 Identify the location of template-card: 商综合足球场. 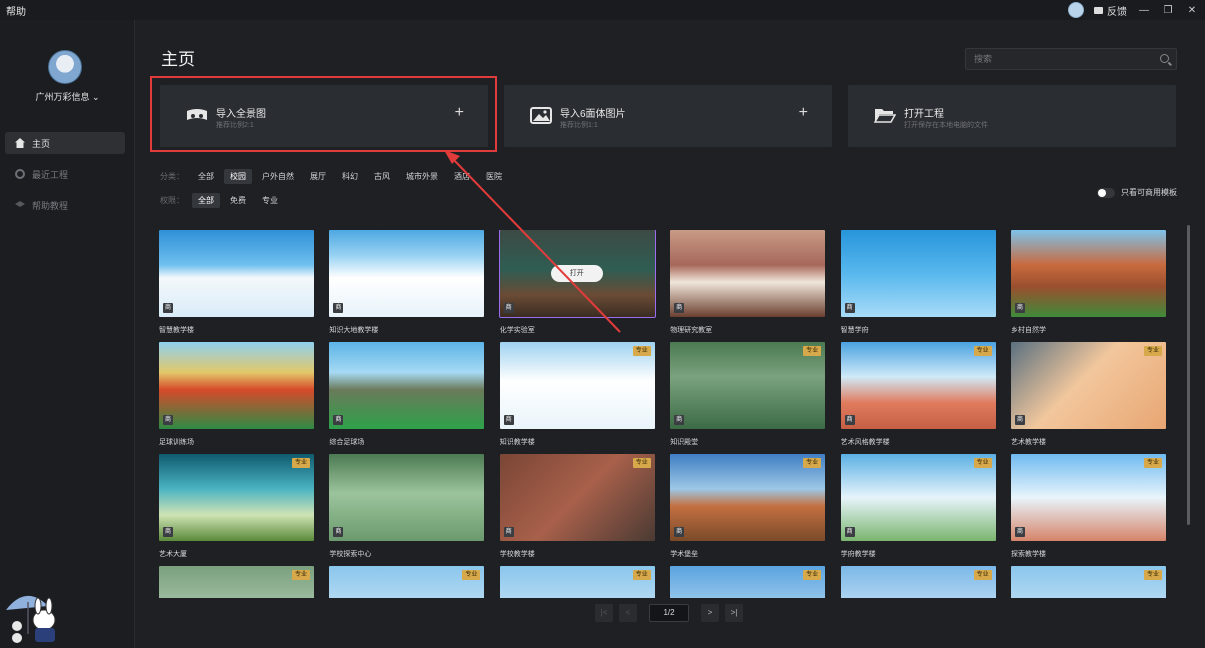
(407, 394).